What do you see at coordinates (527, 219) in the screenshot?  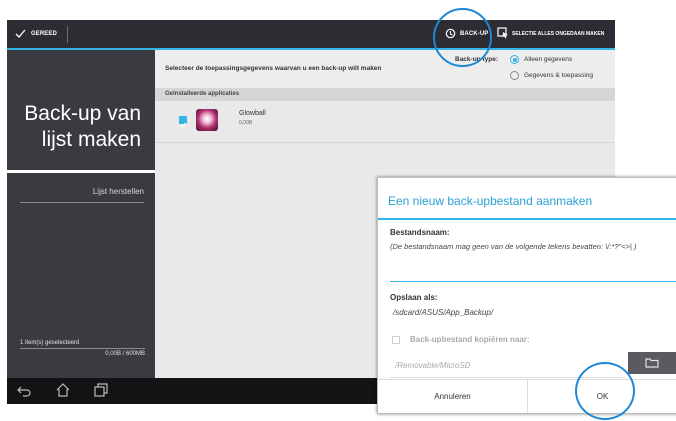 I see `dialog-title-divider` at bounding box center [527, 219].